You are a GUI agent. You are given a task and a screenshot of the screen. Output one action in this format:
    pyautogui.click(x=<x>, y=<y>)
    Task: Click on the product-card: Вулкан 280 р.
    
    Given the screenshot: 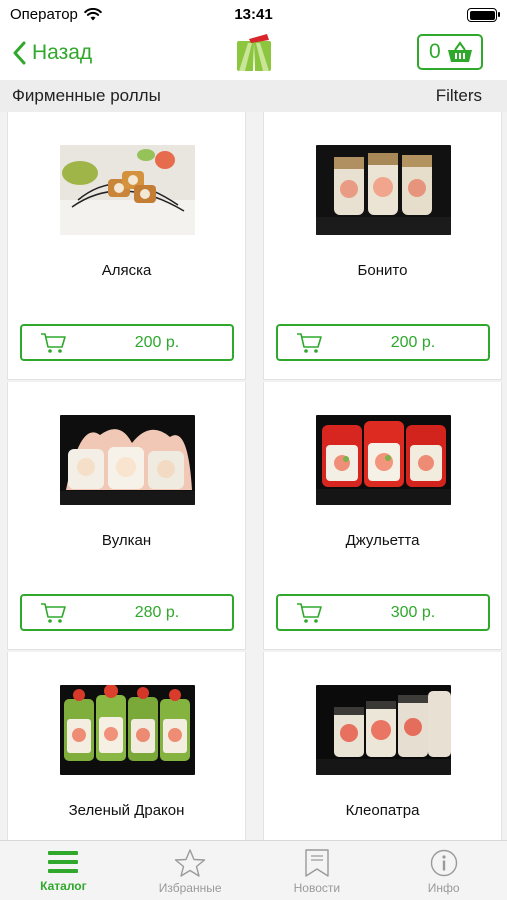 What is the action you would take?
    pyautogui.click(x=126, y=516)
    